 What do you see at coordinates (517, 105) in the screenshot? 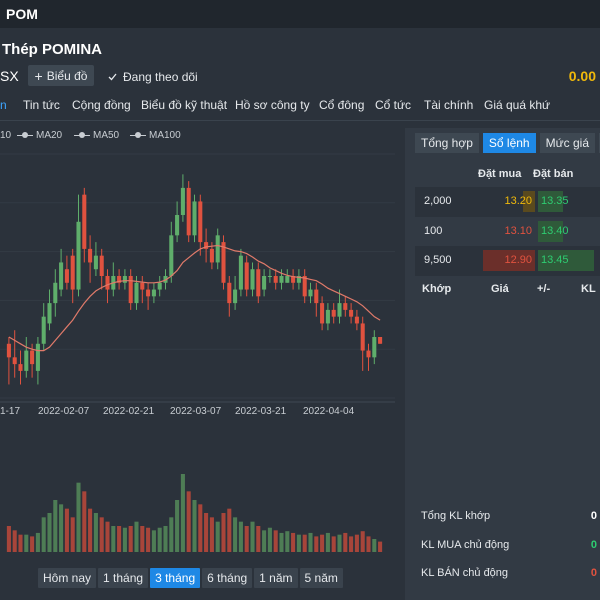
I see `tab-price-history: Giá quá khứ` at bounding box center [517, 105].